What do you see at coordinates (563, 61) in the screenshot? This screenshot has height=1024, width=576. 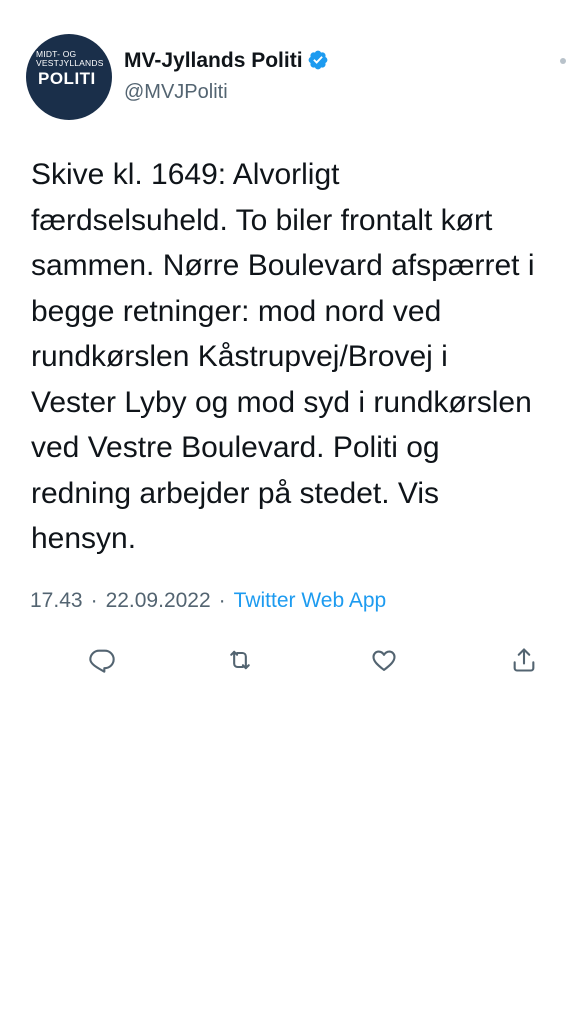 I see `more-options-icon` at bounding box center [563, 61].